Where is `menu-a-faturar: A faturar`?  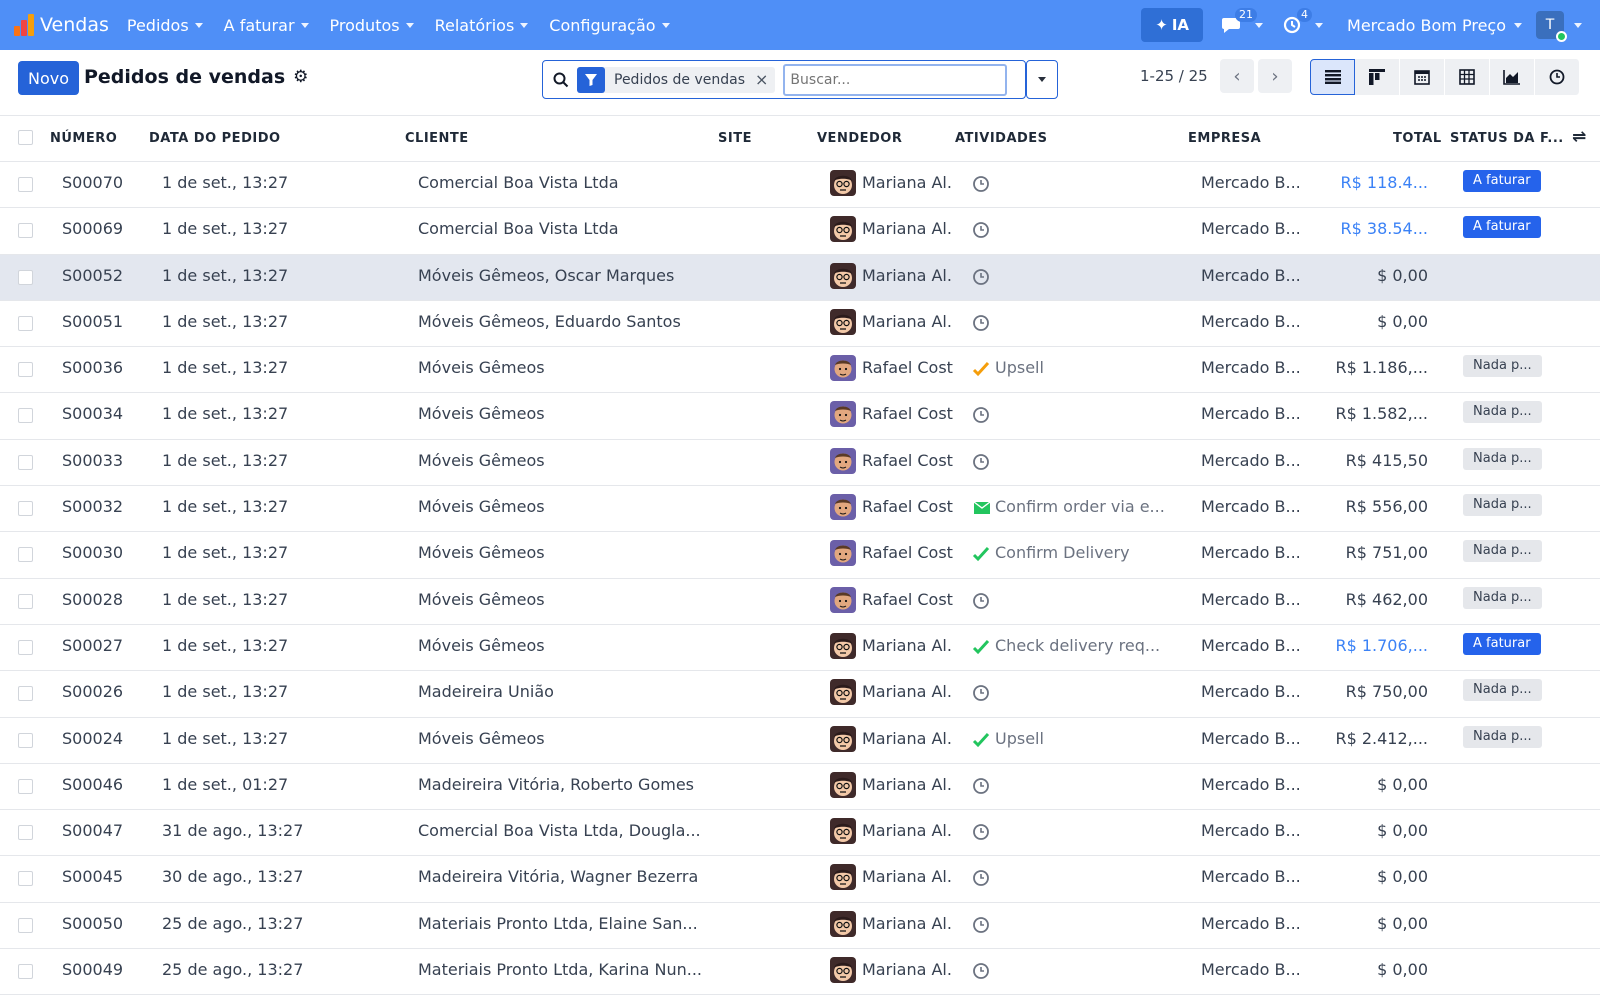 menu-a-faturar: A faturar is located at coordinates (266, 25).